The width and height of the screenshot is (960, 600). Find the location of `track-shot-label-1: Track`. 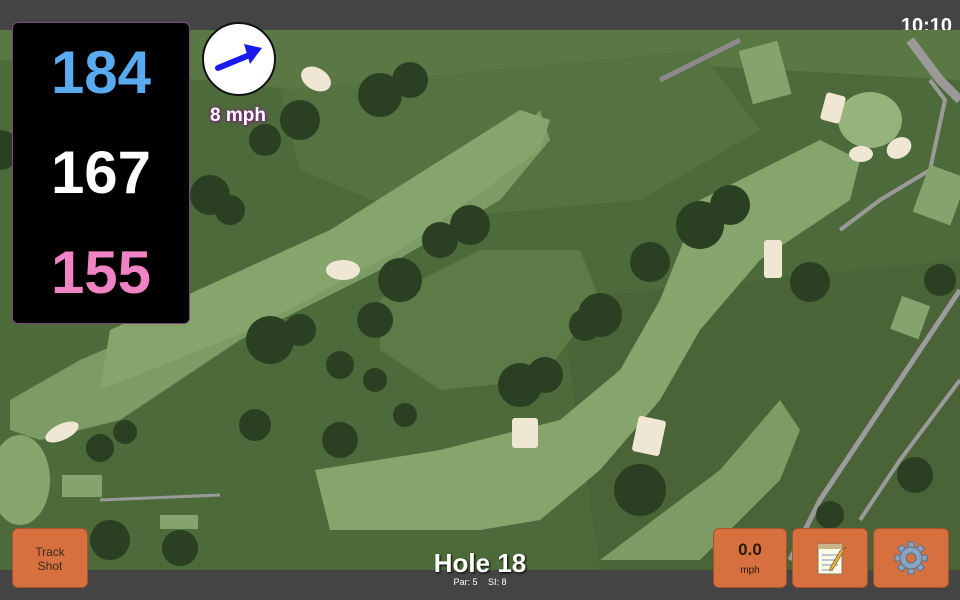

track-shot-label-1: Track is located at coordinates (50, 552).